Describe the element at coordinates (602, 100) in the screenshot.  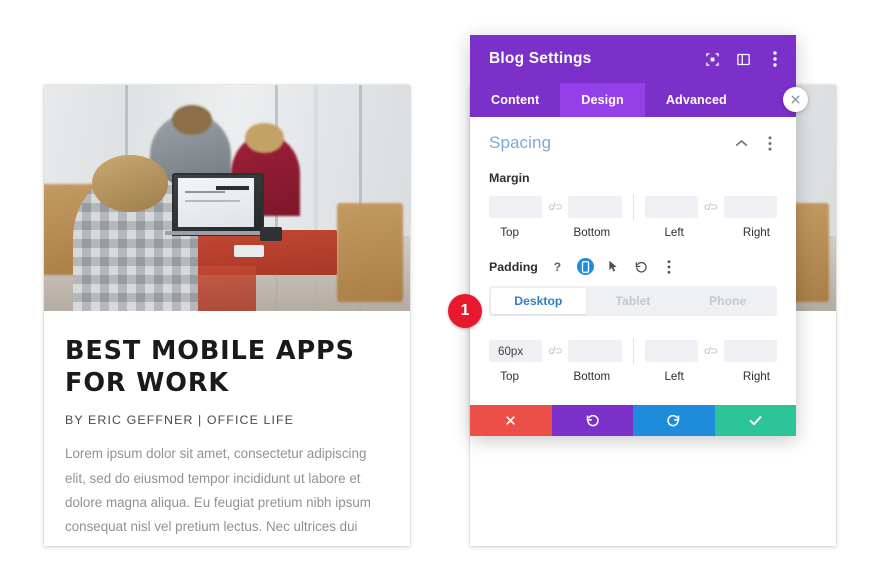
I see `tab-design: Design` at that location.